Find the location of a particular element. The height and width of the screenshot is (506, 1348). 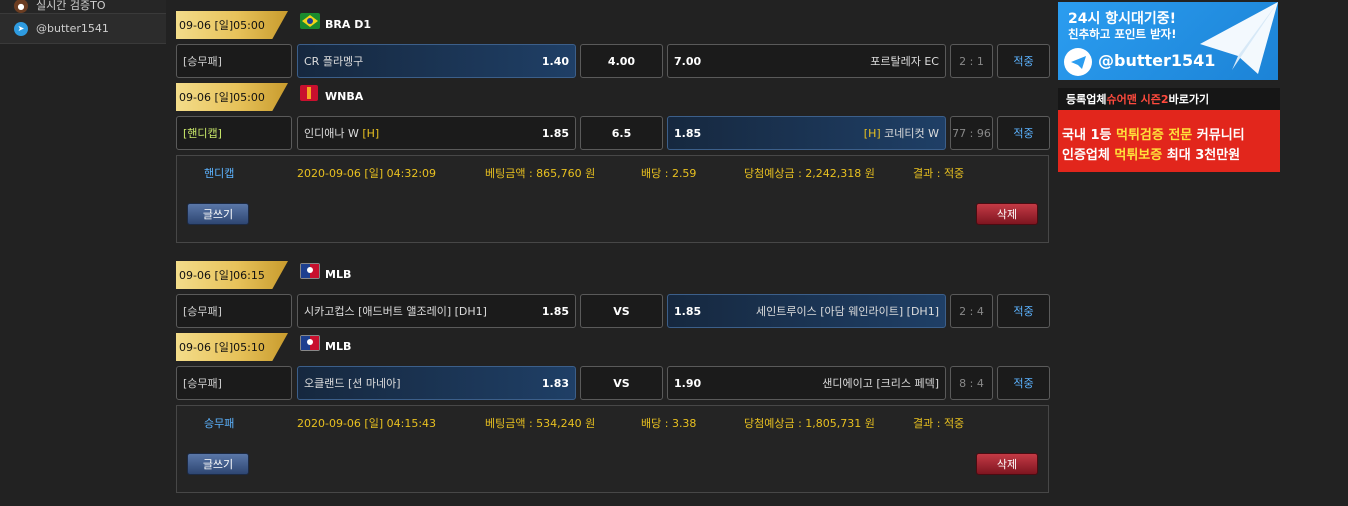

league-header: 09-06 [일]05:00 BRA D1 is located at coordinates (613, 25).